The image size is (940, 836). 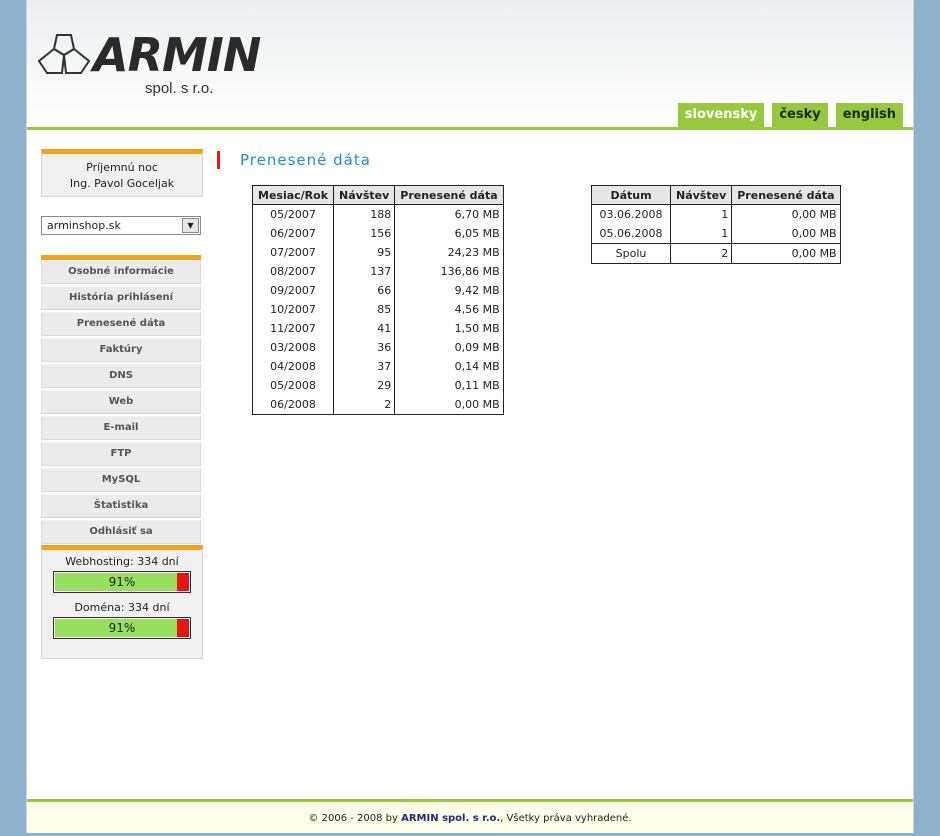 What do you see at coordinates (450, 818) in the screenshot?
I see `footer-company-link: ARMIN spol. s r.o.` at bounding box center [450, 818].